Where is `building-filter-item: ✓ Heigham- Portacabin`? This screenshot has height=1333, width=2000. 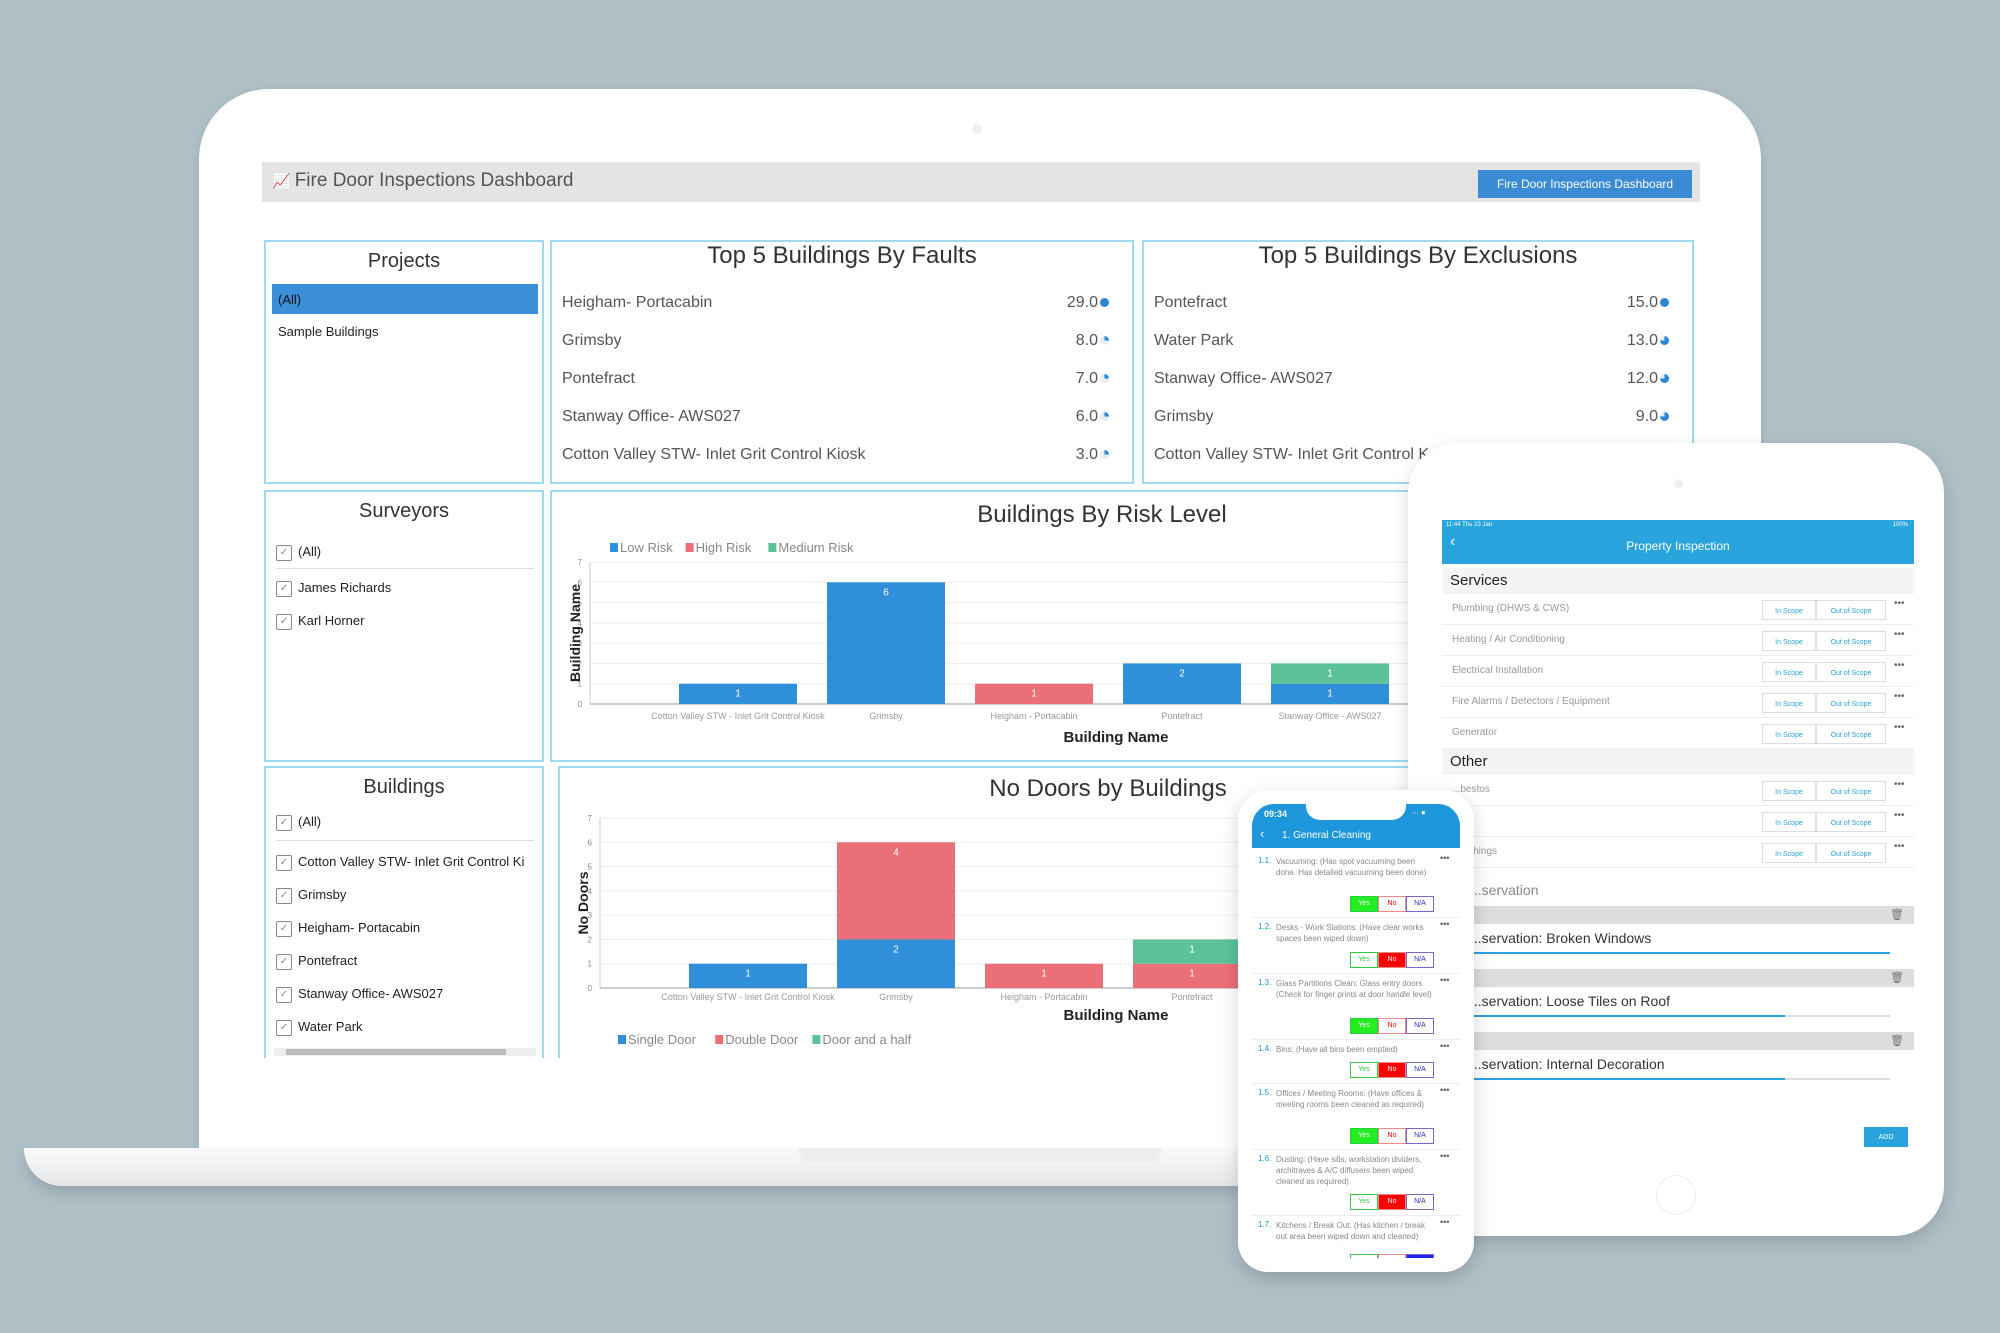 building-filter-item: ✓ Heigham- Portacabin is located at coordinates (348, 928).